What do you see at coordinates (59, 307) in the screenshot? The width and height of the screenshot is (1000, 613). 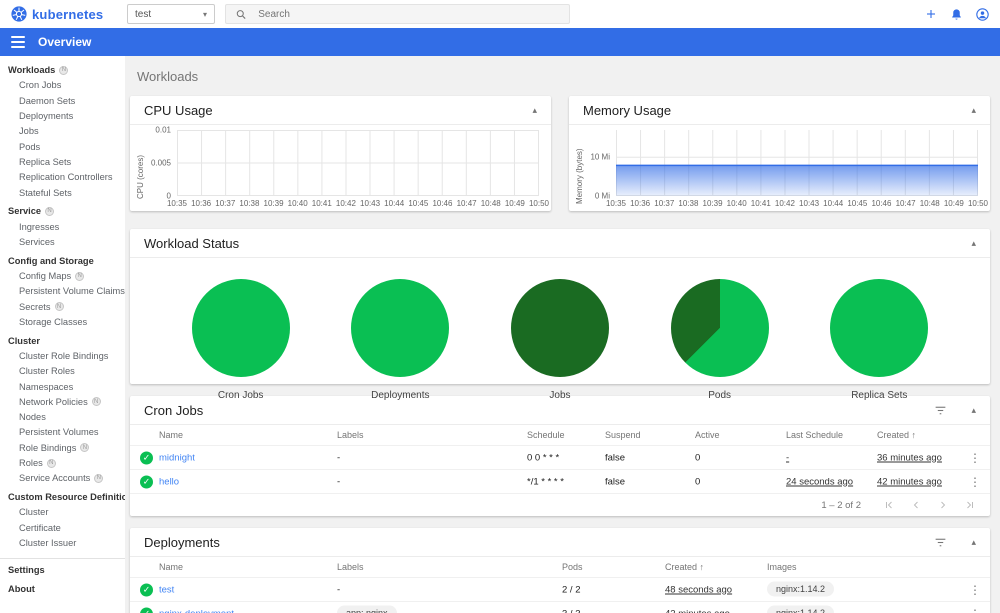 I see `namespaced-badge-icon: N` at bounding box center [59, 307].